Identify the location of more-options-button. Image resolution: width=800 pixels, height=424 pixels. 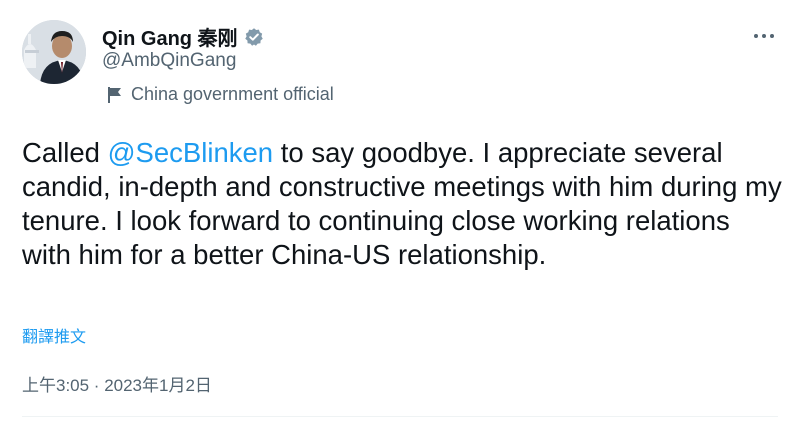
(764, 36).